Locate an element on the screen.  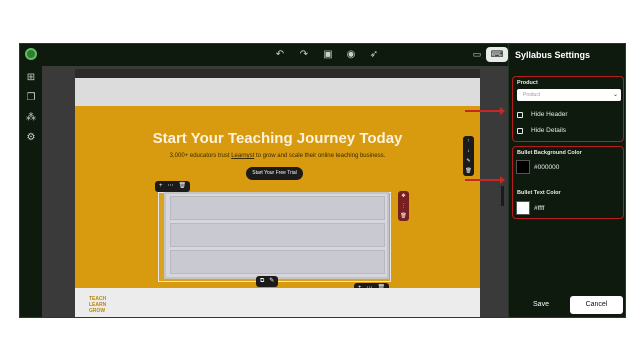
bullet-bg-label: Bullet Background Color is located at coordinates (549, 153).